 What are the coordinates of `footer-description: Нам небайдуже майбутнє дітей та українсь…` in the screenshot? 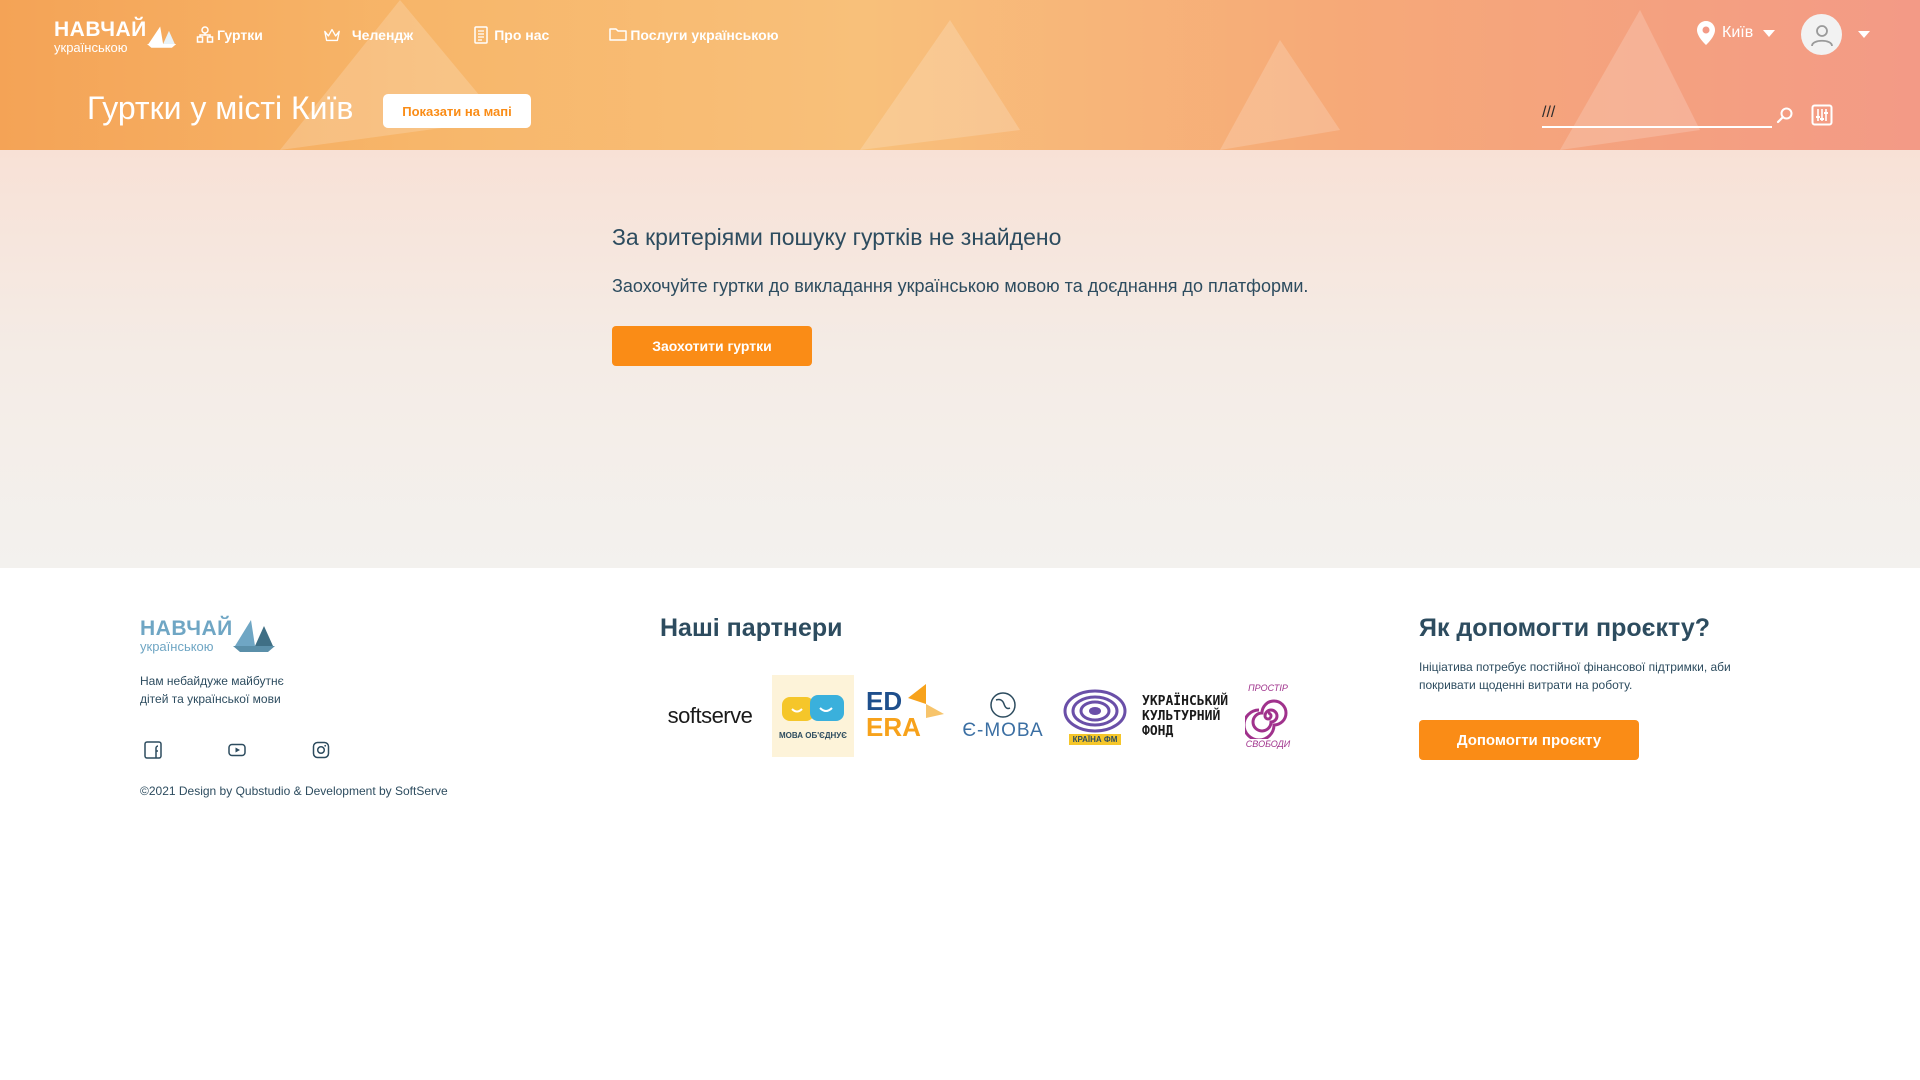 It's located at (212, 690).